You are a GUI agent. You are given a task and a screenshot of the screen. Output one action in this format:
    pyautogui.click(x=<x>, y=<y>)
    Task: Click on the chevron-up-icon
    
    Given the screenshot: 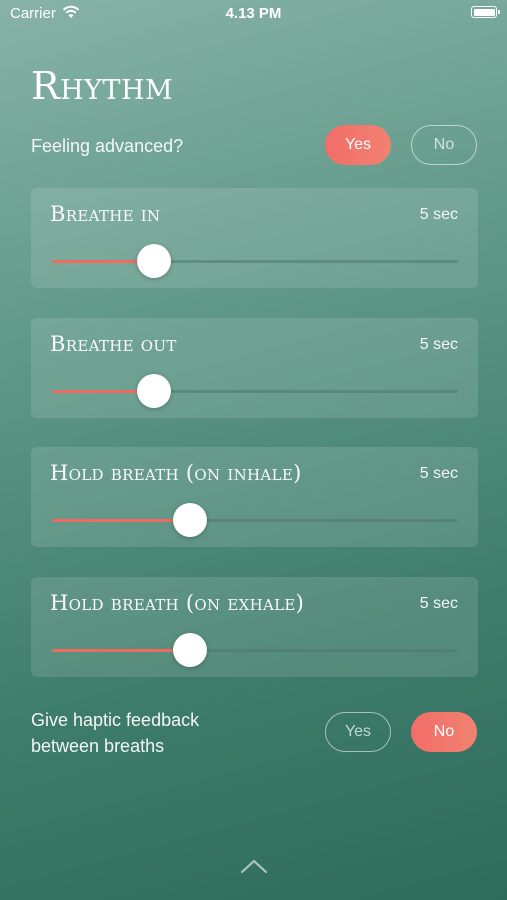 What is the action you would take?
    pyautogui.click(x=254, y=866)
    